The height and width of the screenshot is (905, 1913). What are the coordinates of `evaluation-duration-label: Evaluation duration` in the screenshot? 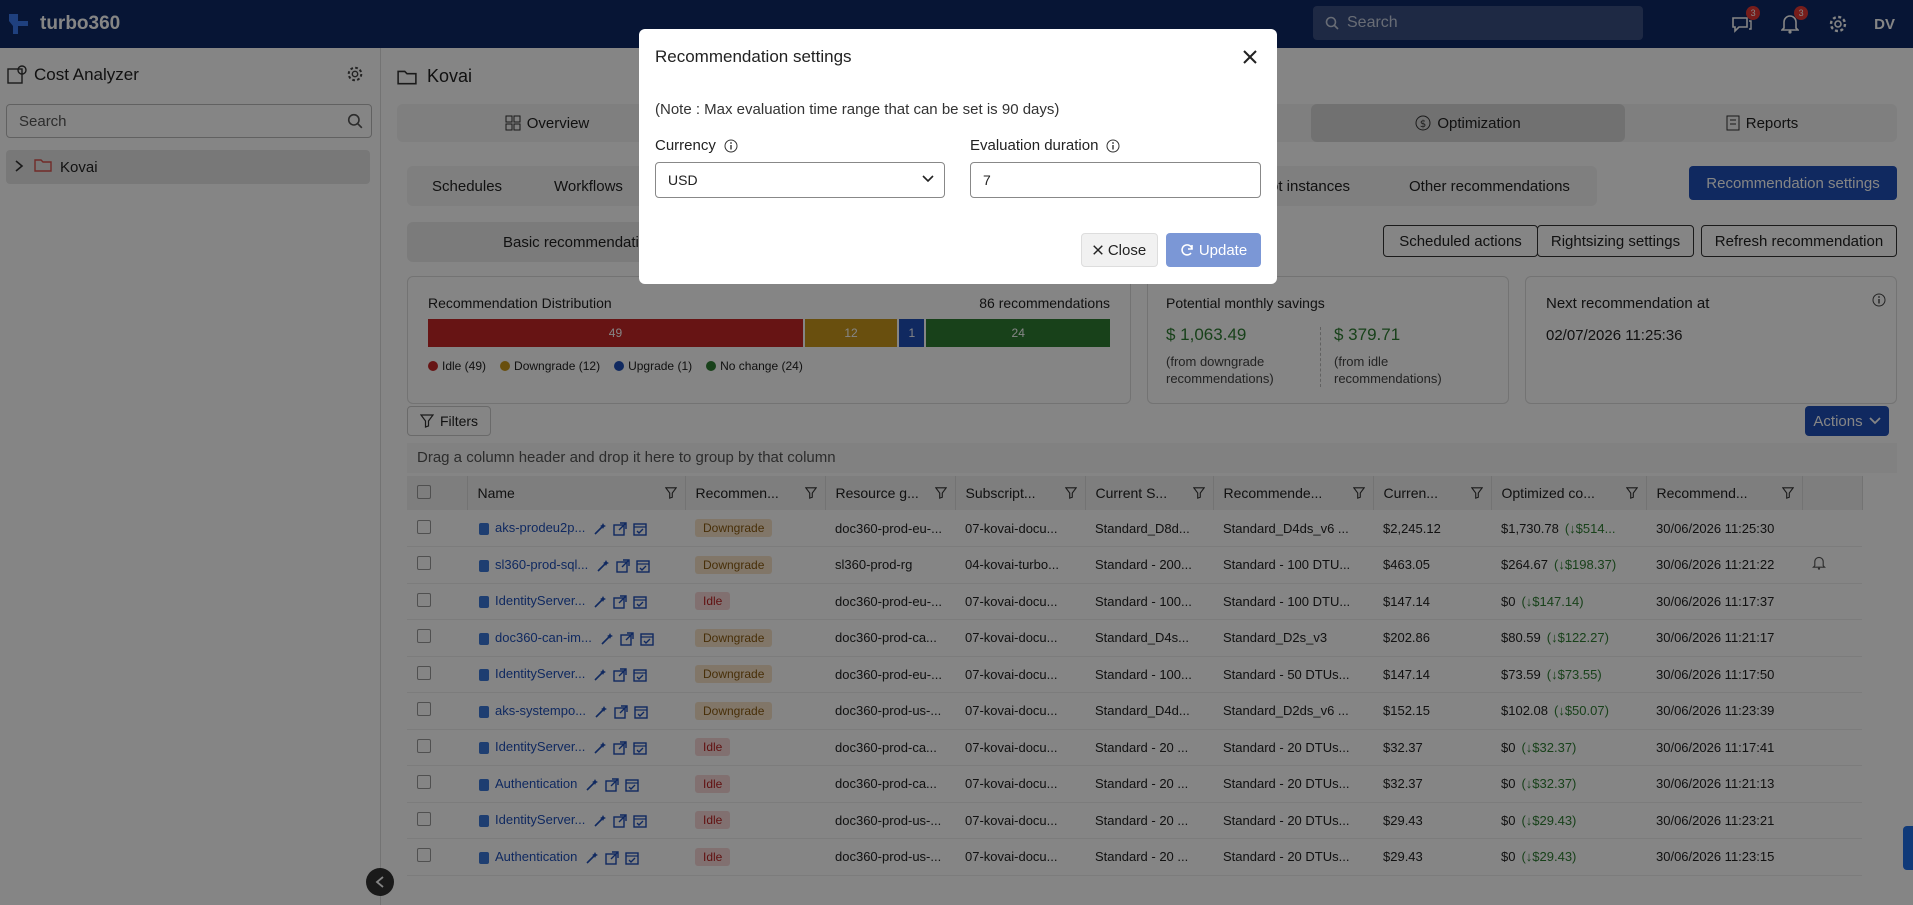 It's located at (1045, 145).